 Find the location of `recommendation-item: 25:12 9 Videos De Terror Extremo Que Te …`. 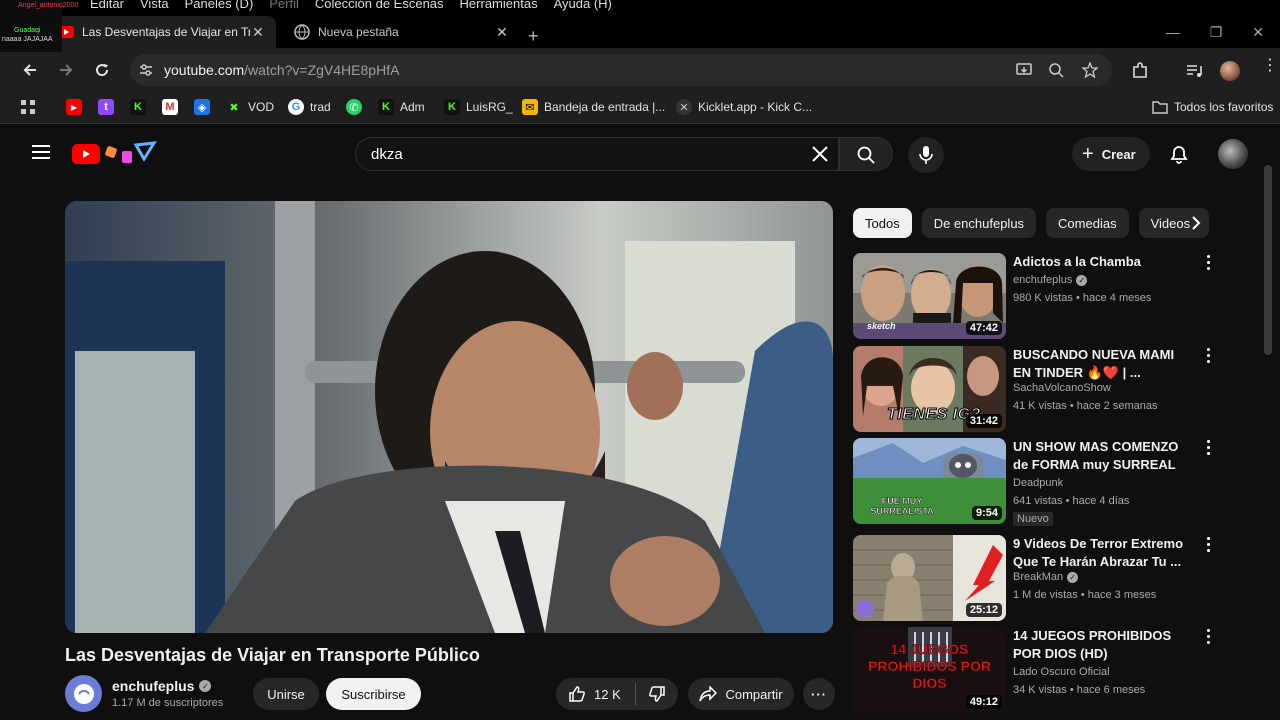

recommendation-item: 25:12 9 Videos De Terror Extremo Que Te … is located at coordinates (1043, 579).